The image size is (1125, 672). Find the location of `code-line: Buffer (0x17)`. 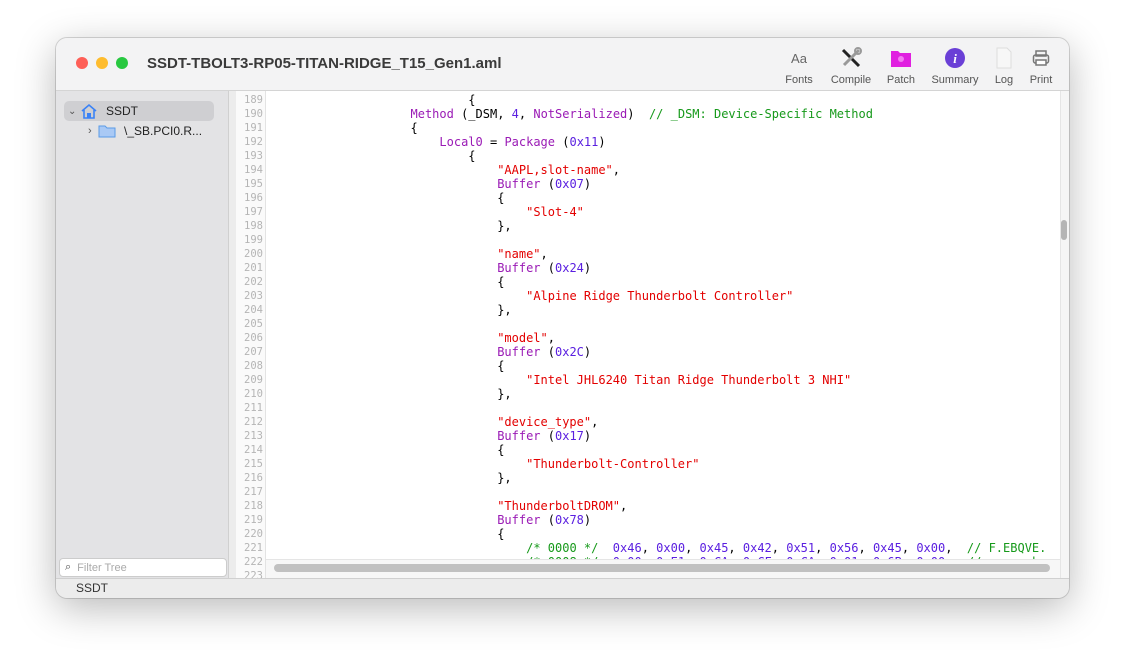

code-line: Buffer (0x17) is located at coordinates (428, 436).